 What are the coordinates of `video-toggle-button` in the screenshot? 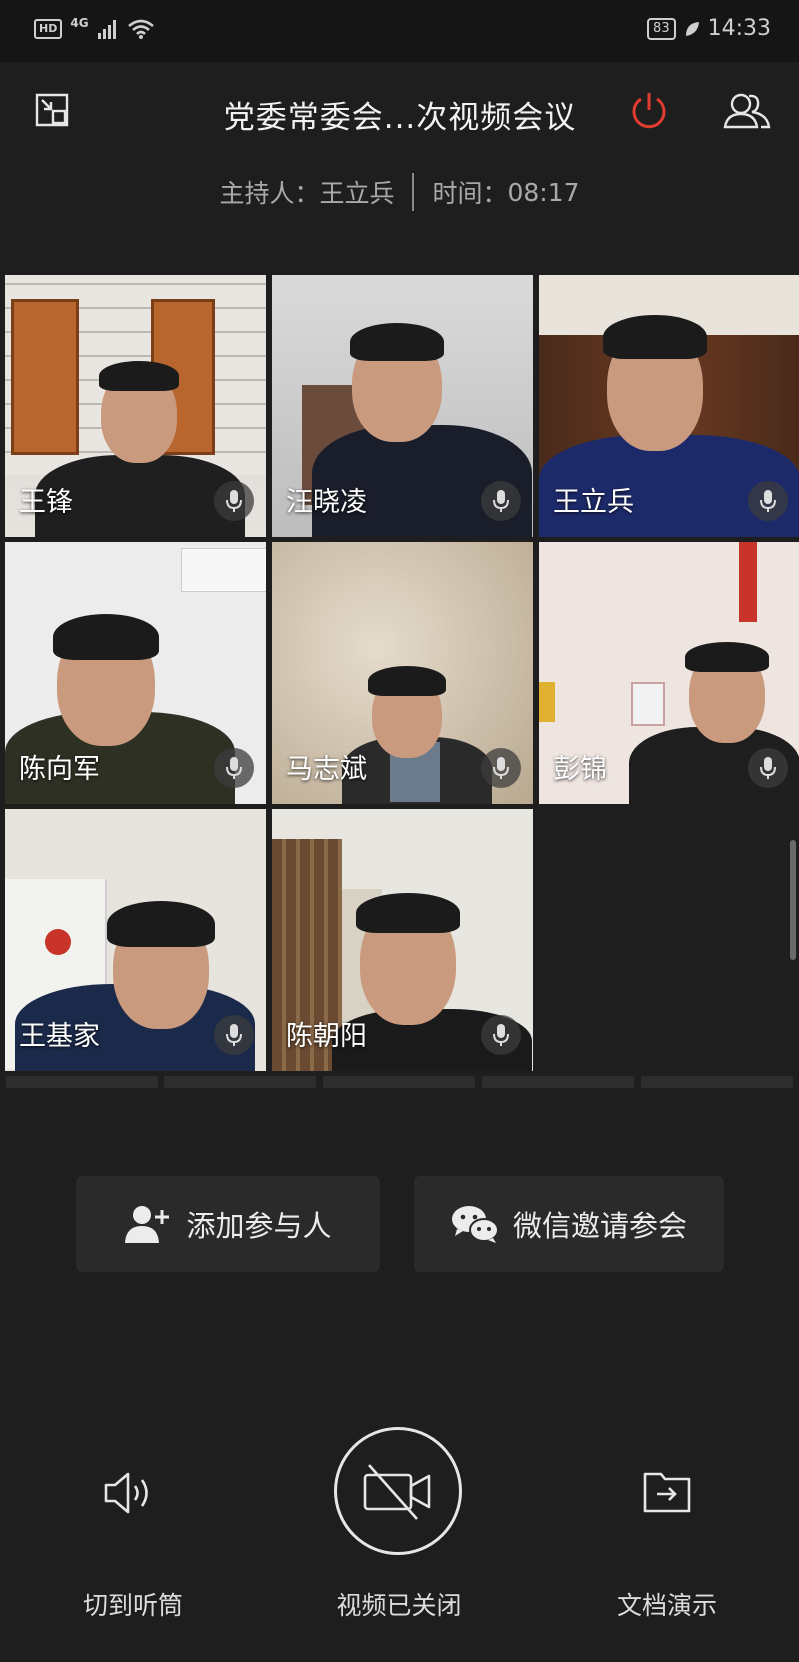 It's located at (398, 1491).